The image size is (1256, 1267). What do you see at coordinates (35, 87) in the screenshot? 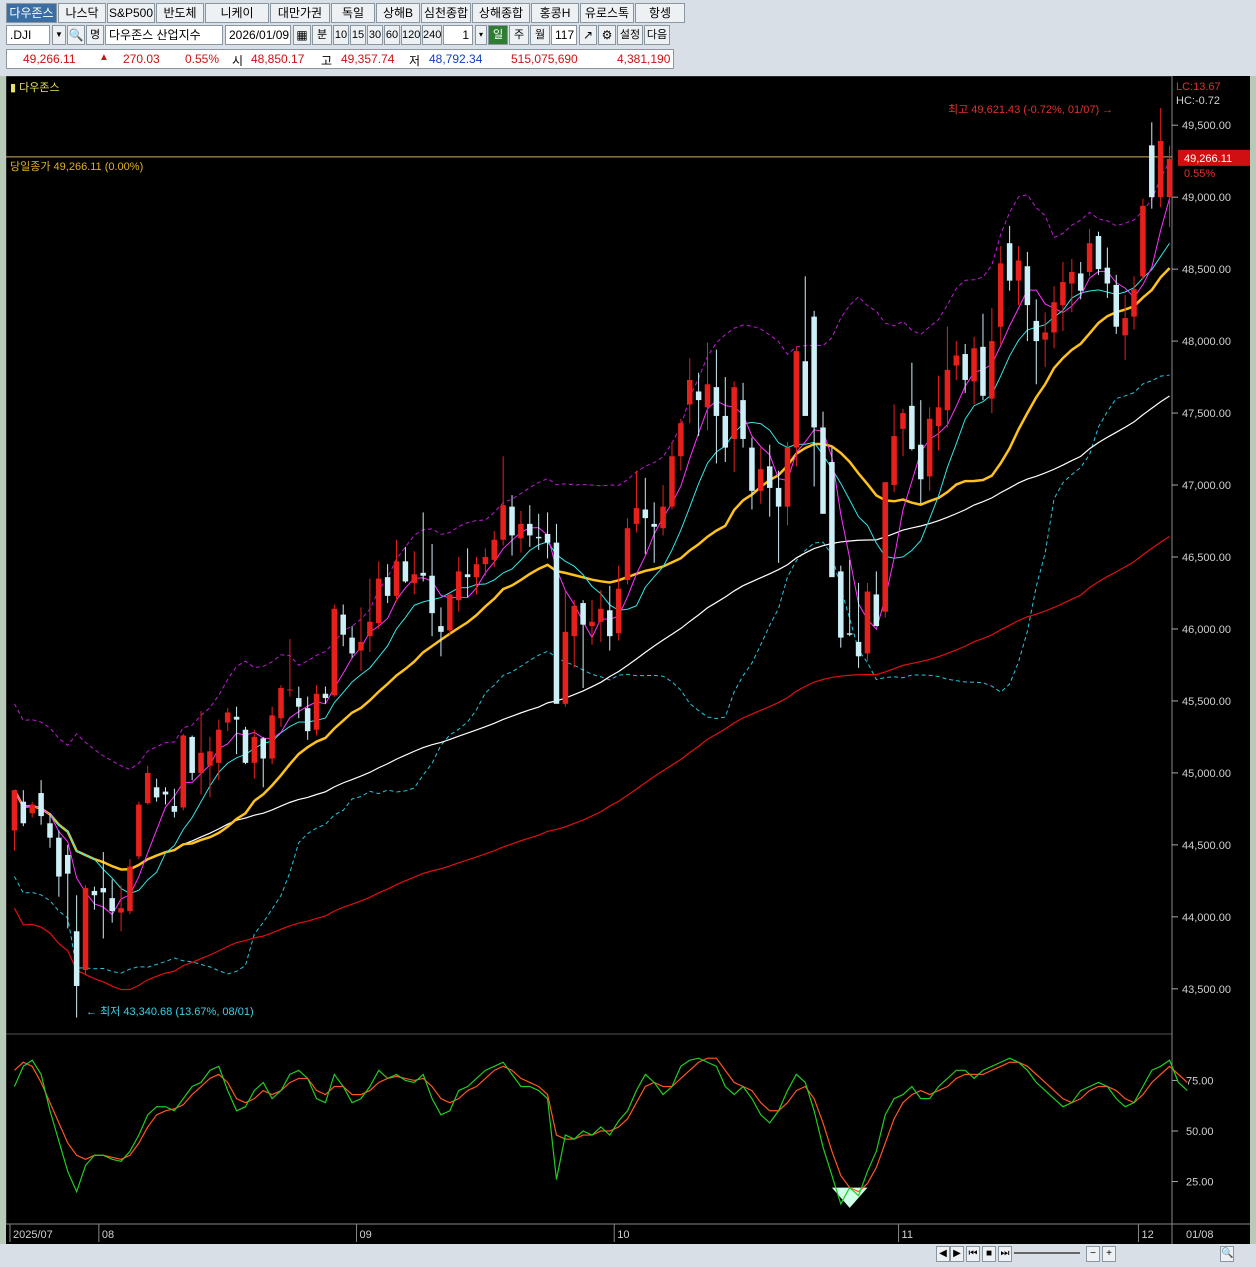
I see `chart-title: ▮ 다우존스` at bounding box center [35, 87].